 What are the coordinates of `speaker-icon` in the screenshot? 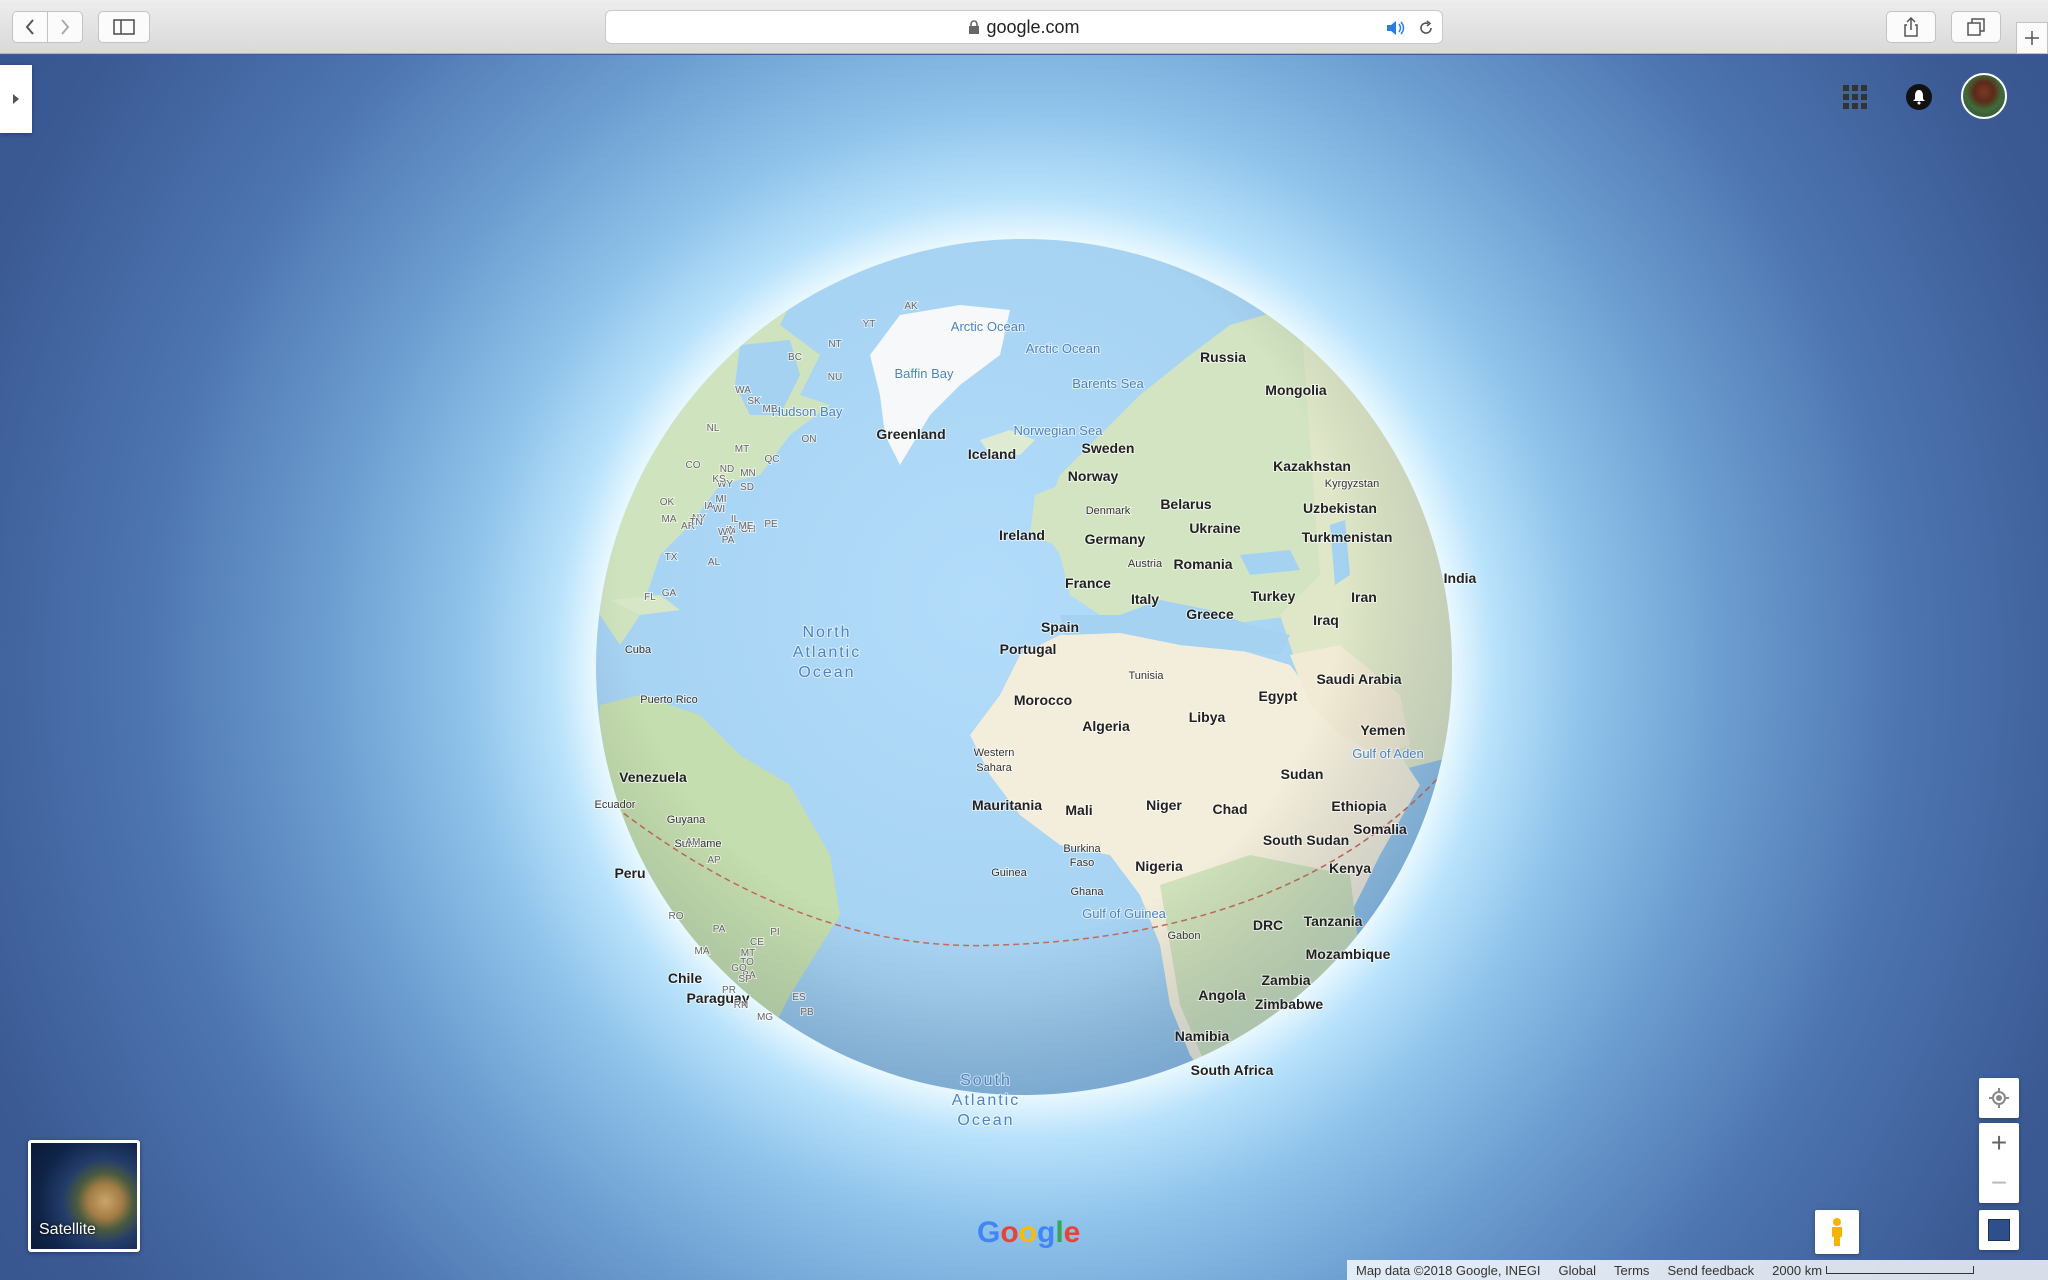 It's located at (1396, 28).